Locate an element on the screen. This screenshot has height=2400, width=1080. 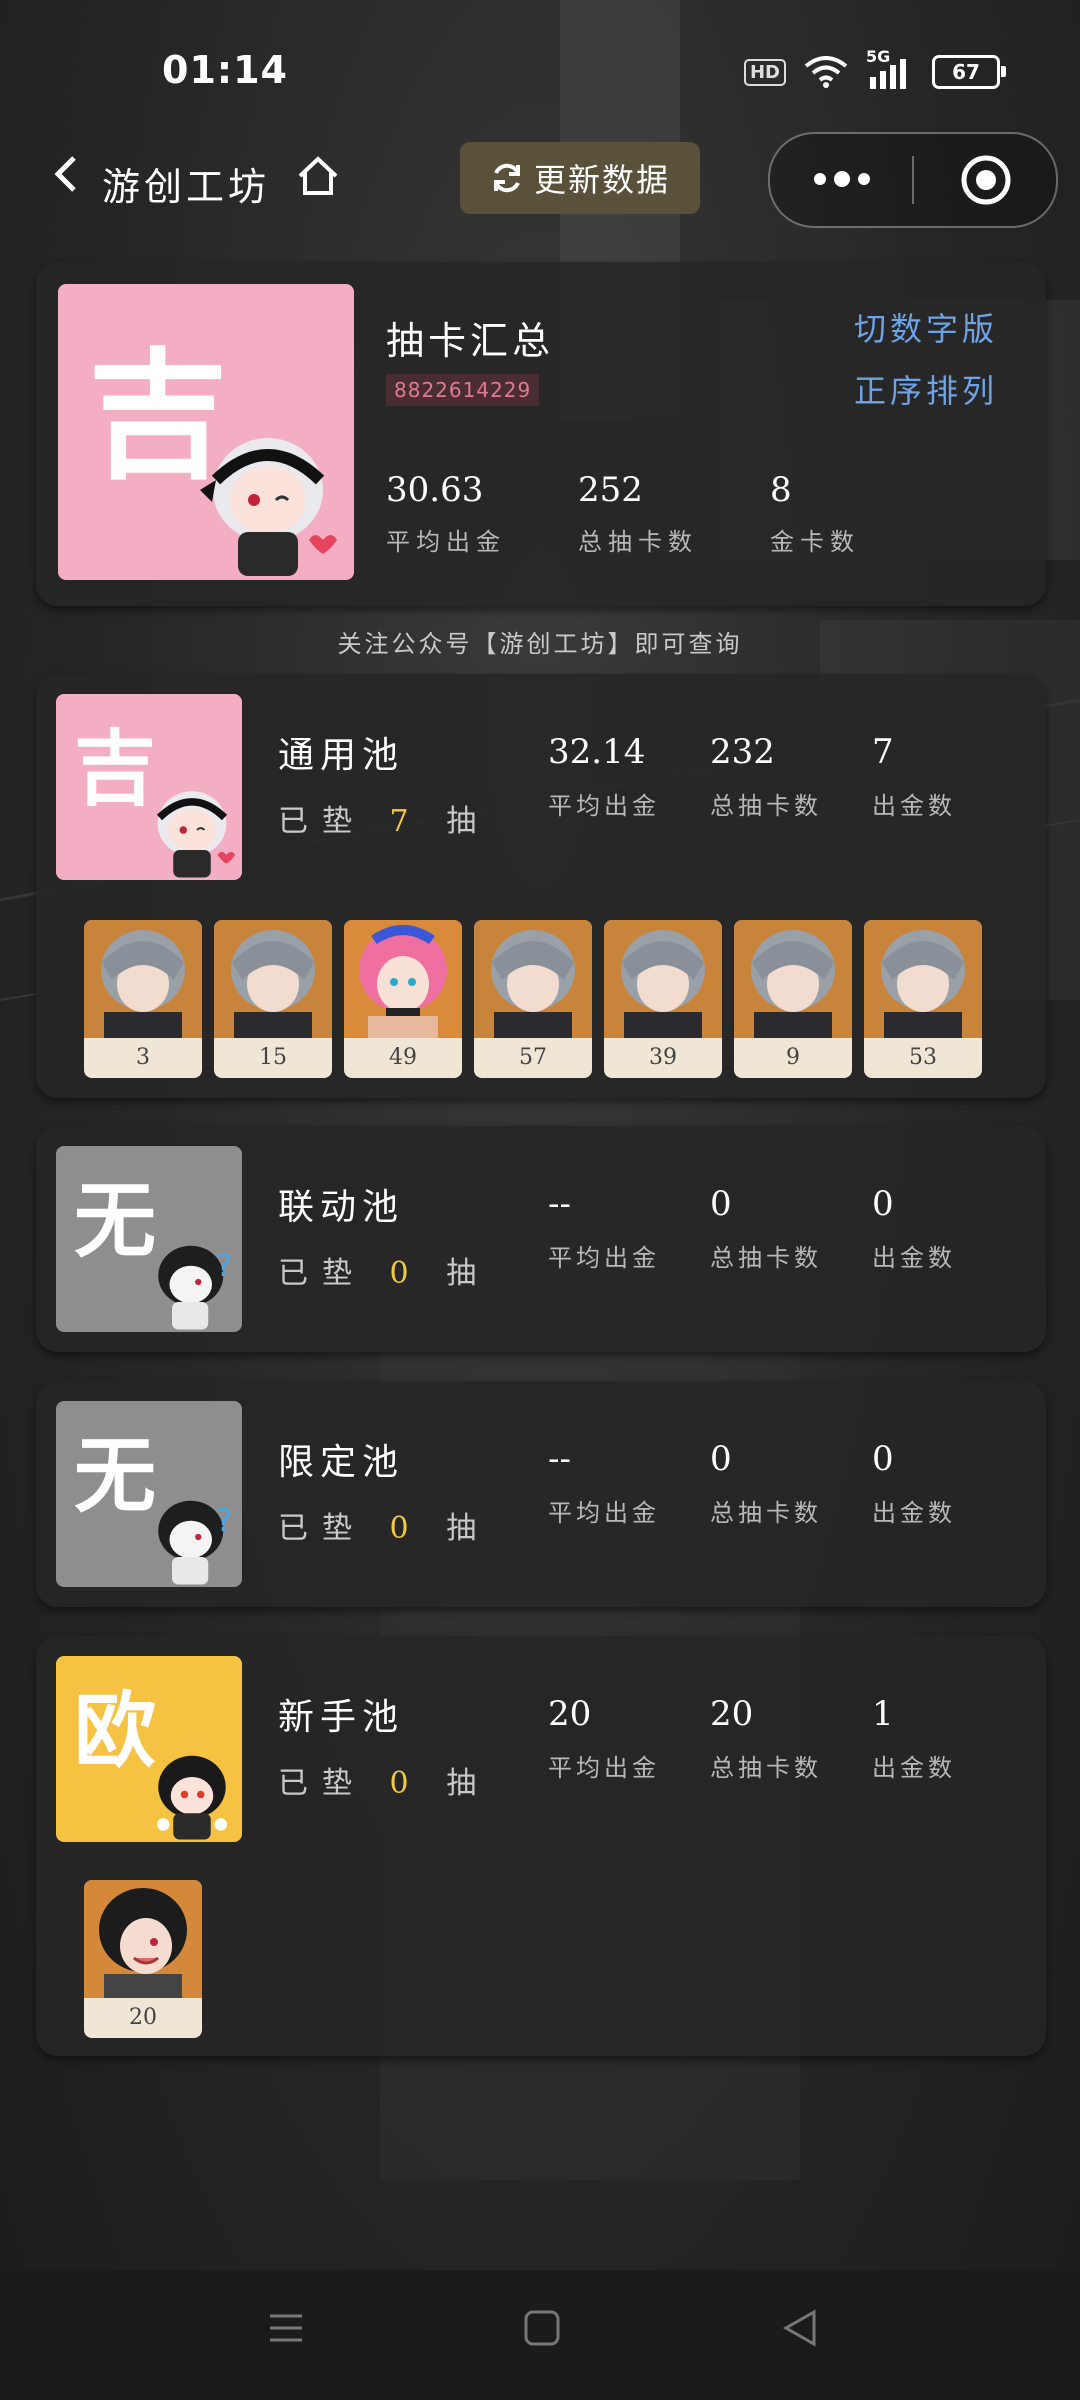
app-title: 游创工坊 is located at coordinates (186, 187).